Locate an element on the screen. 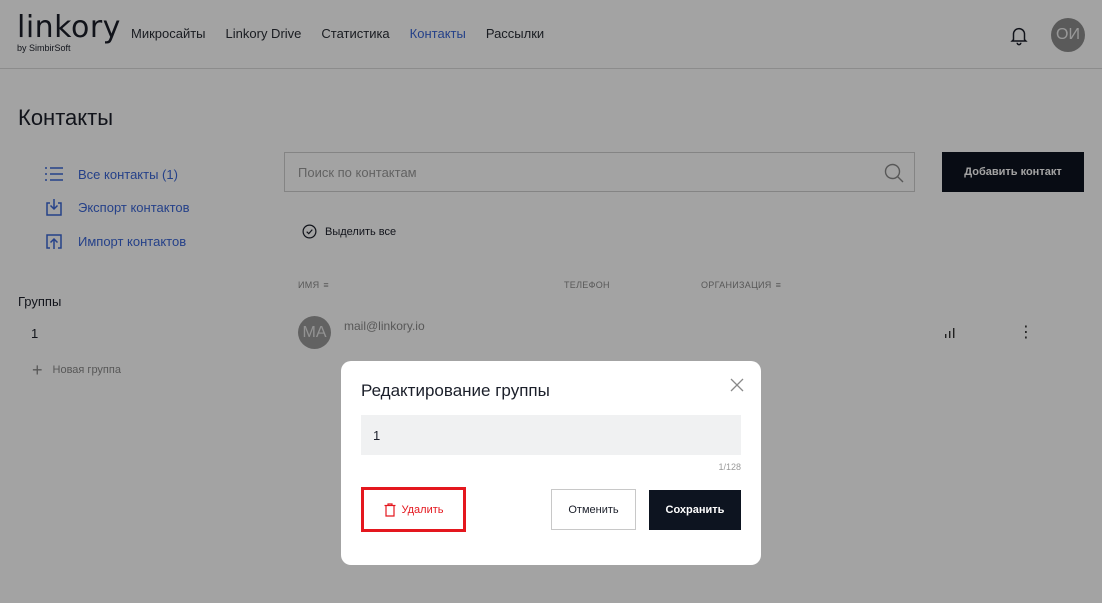 Image resolution: width=1102 pixels, height=603 pixels. group-name-input is located at coordinates (551, 435).